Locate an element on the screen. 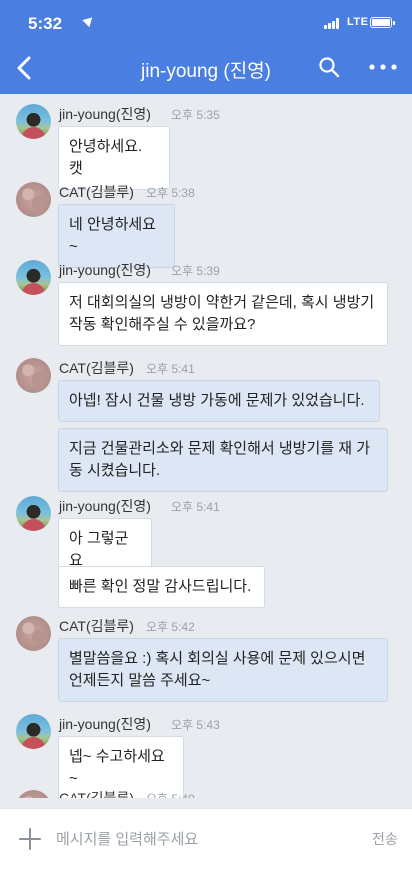  message-input-bar: 전송 is located at coordinates (206, 838).